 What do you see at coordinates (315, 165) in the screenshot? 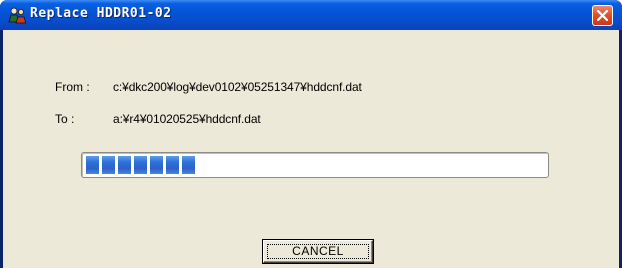
I see `progress-bar` at bounding box center [315, 165].